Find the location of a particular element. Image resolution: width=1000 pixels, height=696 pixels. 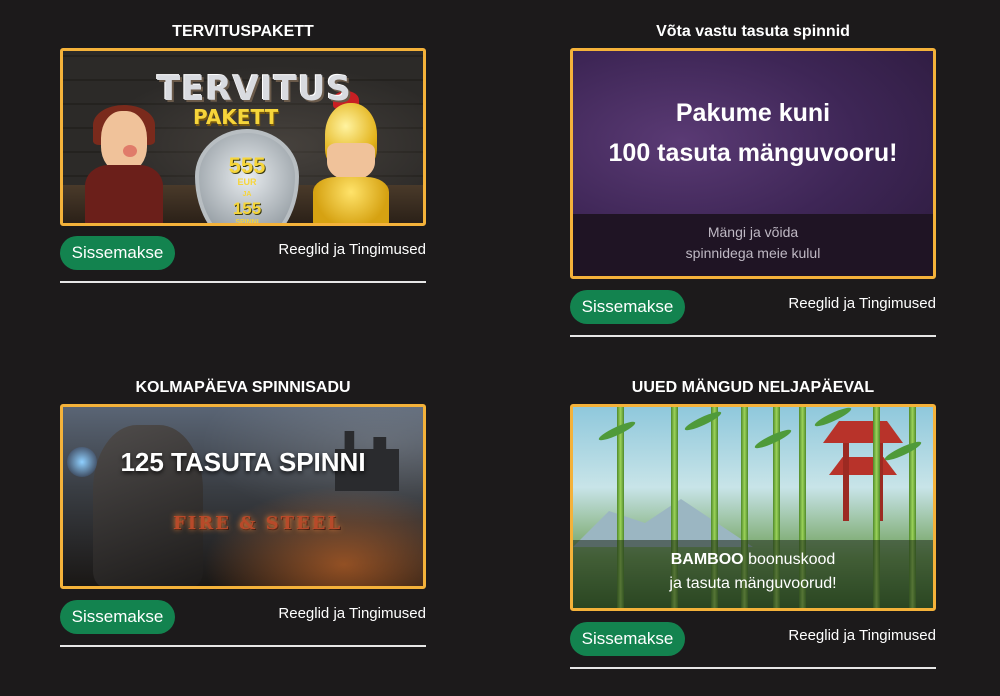

promo-title: TERVITUSPAKETT is located at coordinates (243, 31).